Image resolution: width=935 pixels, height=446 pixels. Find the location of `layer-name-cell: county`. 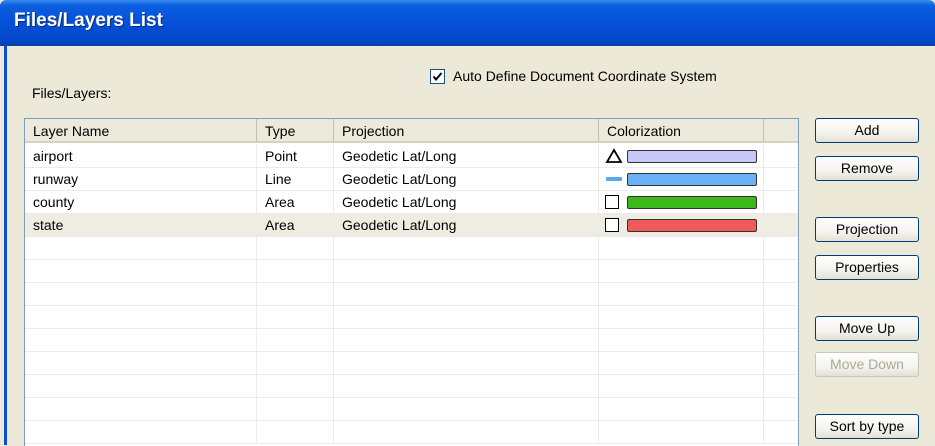

layer-name-cell: county is located at coordinates (141, 202).